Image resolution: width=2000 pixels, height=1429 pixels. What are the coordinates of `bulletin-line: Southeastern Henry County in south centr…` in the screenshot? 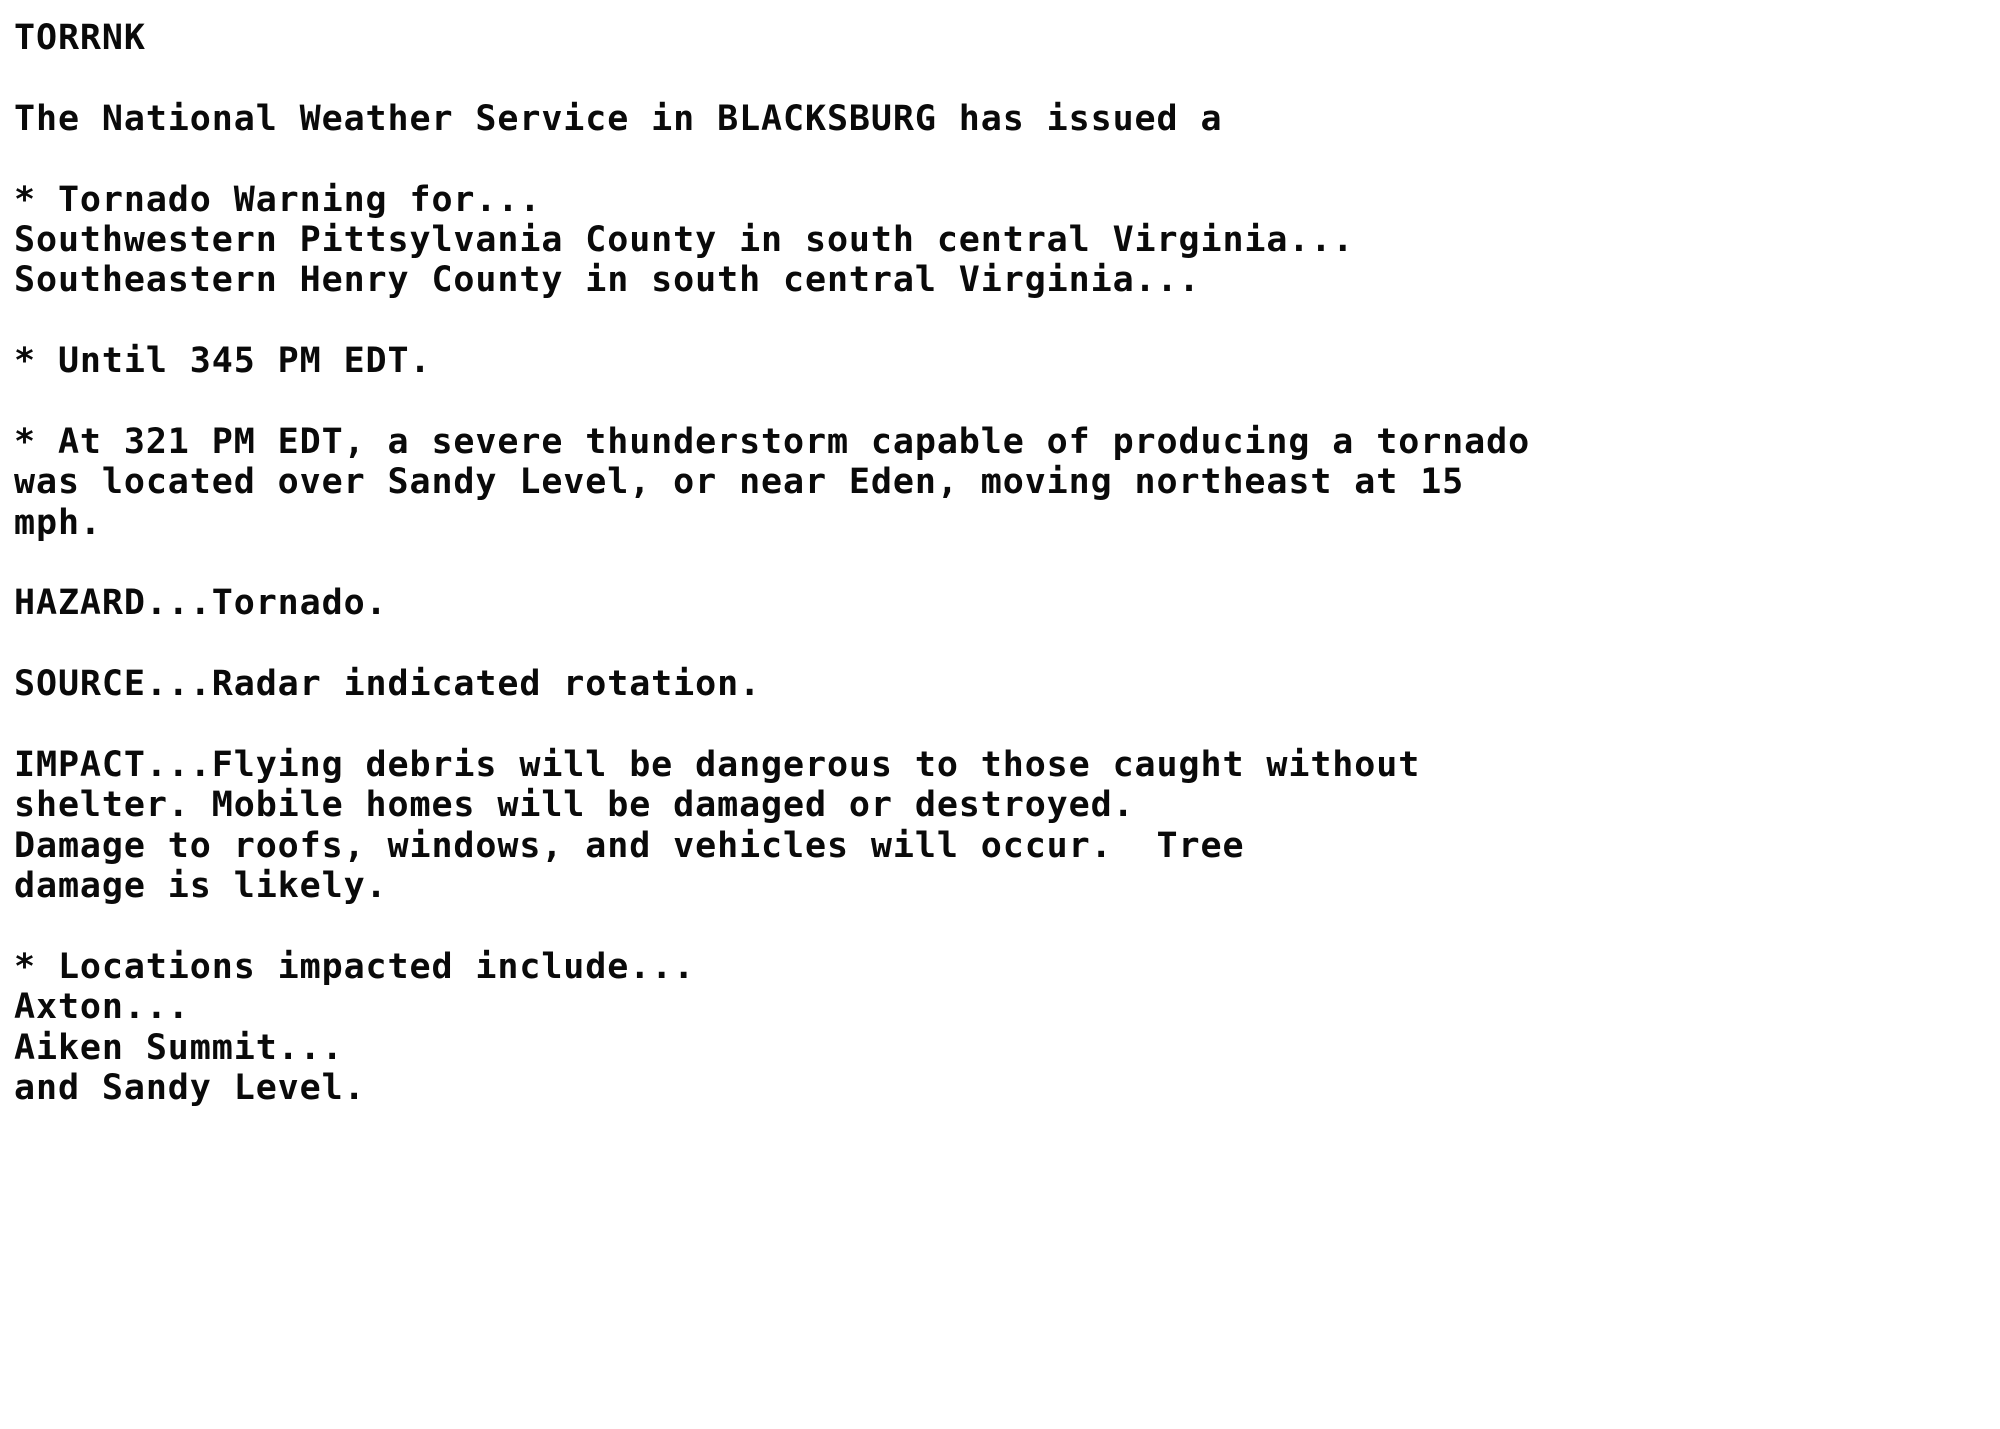 It's located at (607, 280).